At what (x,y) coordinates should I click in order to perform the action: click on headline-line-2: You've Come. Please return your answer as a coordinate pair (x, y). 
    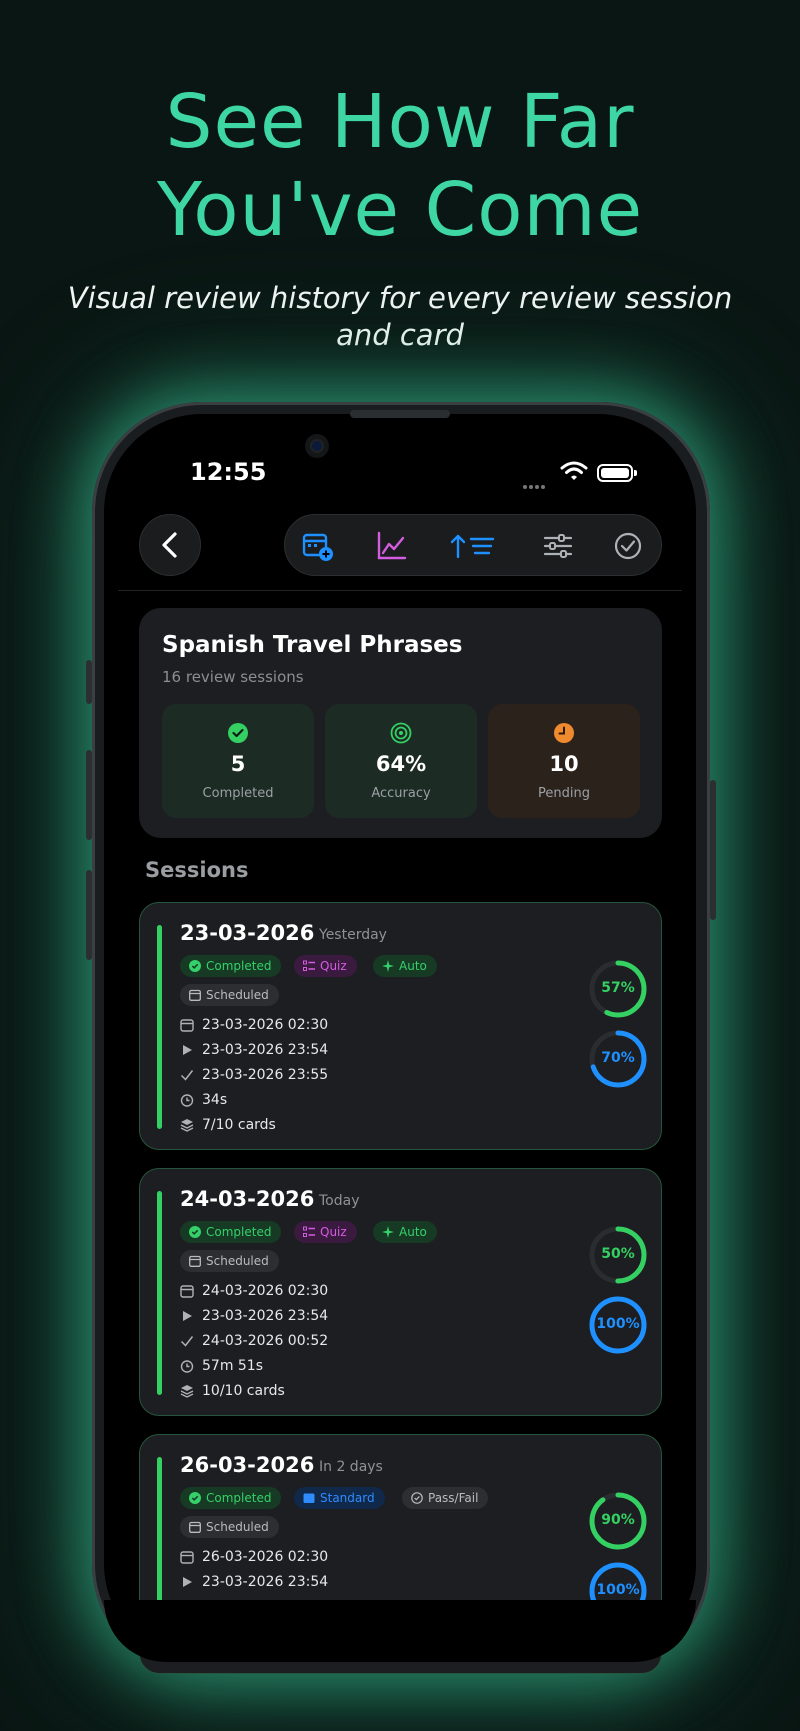
    Looking at the image, I should click on (400, 210).